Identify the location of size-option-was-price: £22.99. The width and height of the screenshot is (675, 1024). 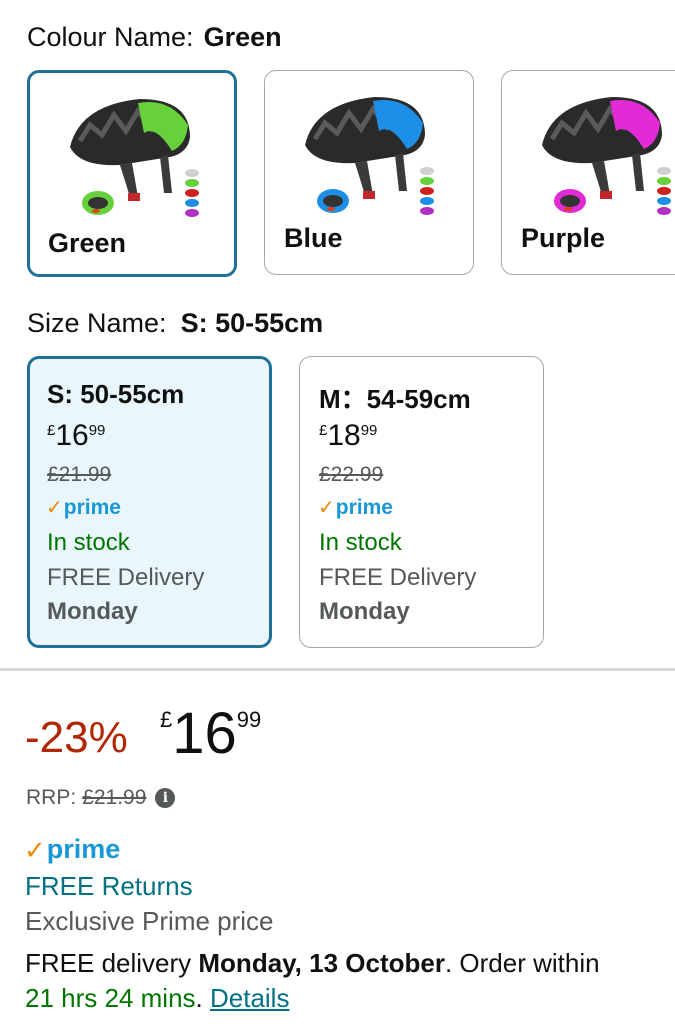
(351, 474).